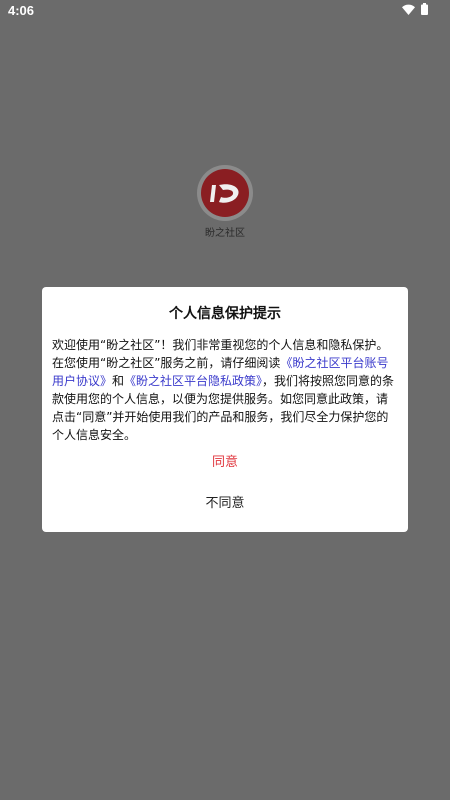  I want to click on app-logo-icon, so click(225, 193).